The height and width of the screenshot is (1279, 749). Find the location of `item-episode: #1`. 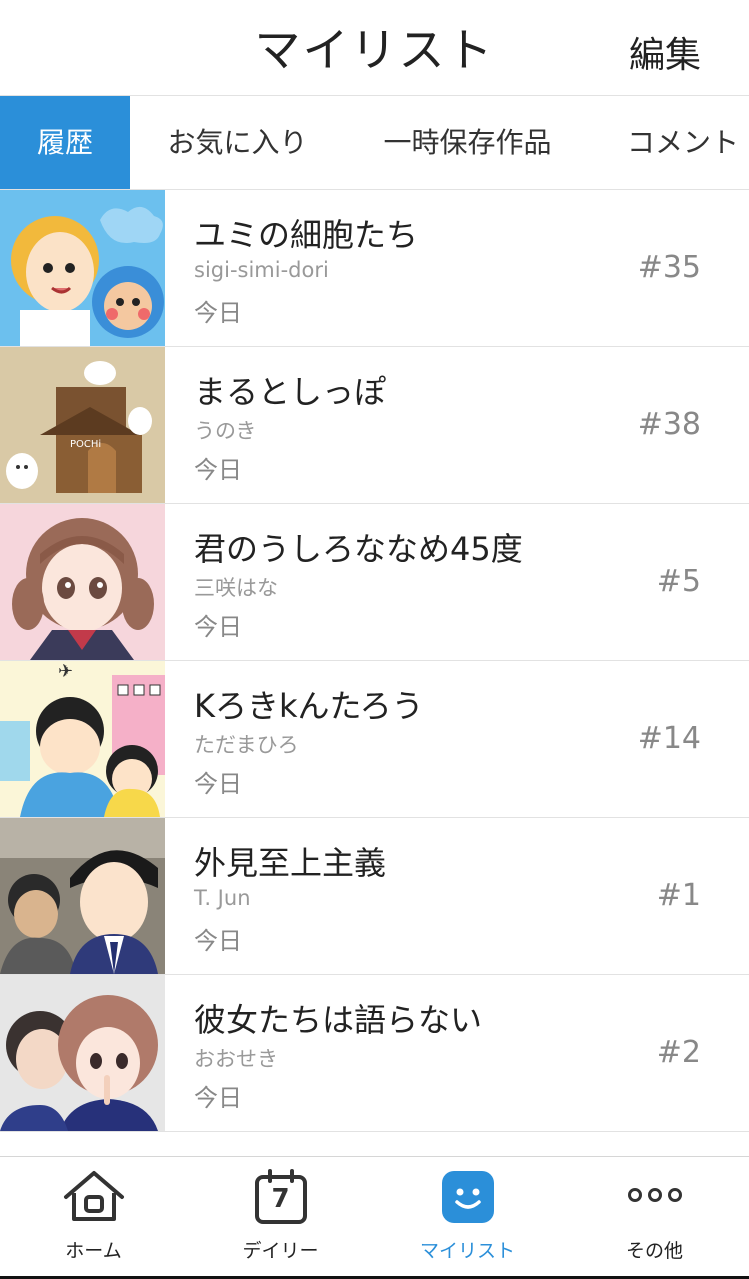

item-episode: #1 is located at coordinates (678, 895).